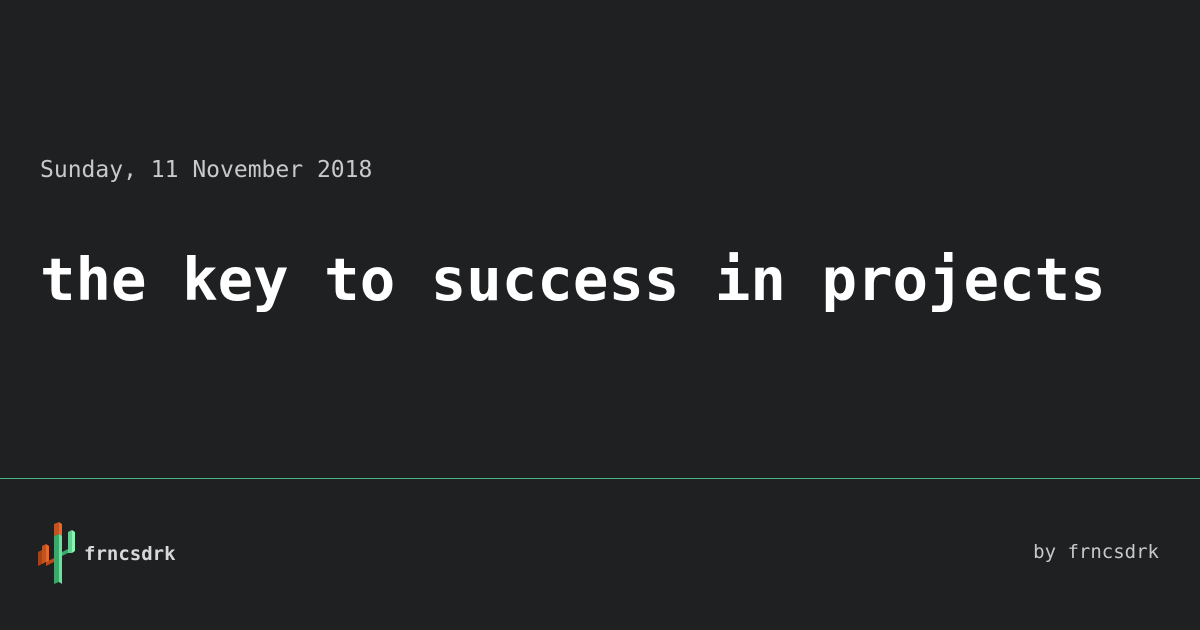 Image resolution: width=1200 pixels, height=630 pixels. What do you see at coordinates (56, 553) in the screenshot?
I see `cactus-logo-icon` at bounding box center [56, 553].